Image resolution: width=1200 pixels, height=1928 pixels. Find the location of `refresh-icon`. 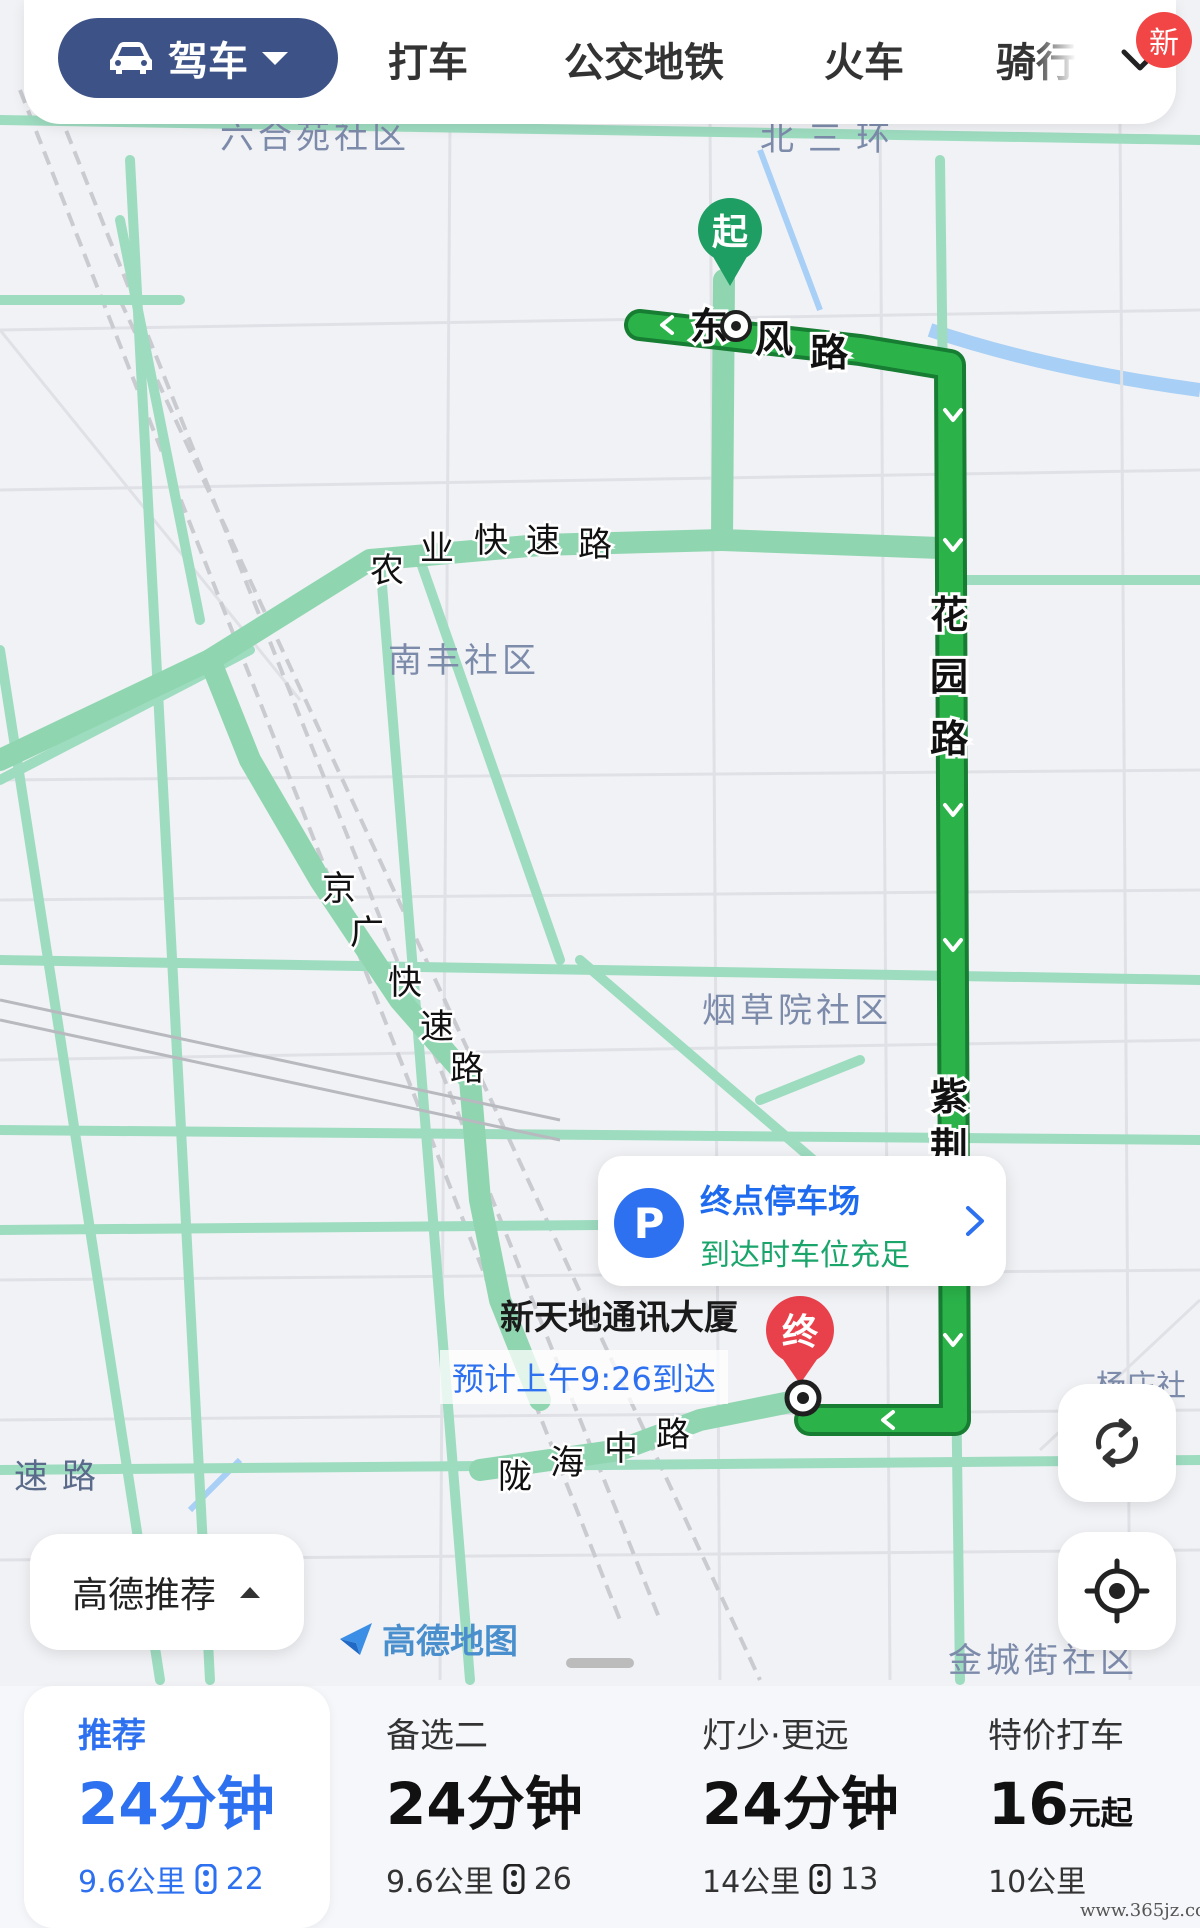

refresh-icon is located at coordinates (1117, 1443).